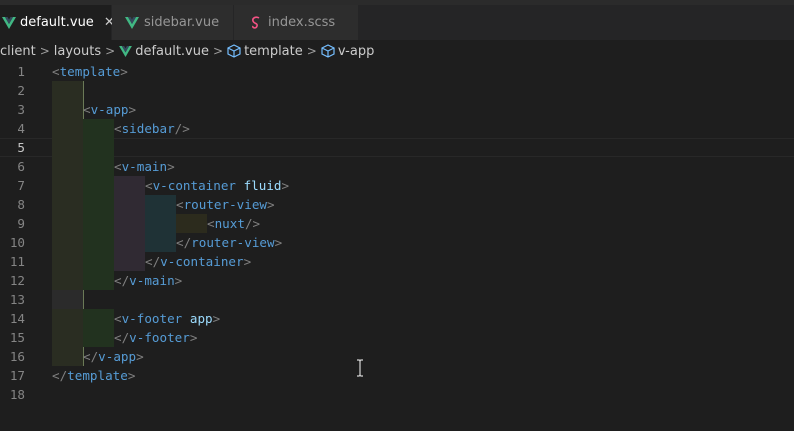 This screenshot has height=431, width=794. I want to click on code-line: 12 </v-main>, so click(397, 280).